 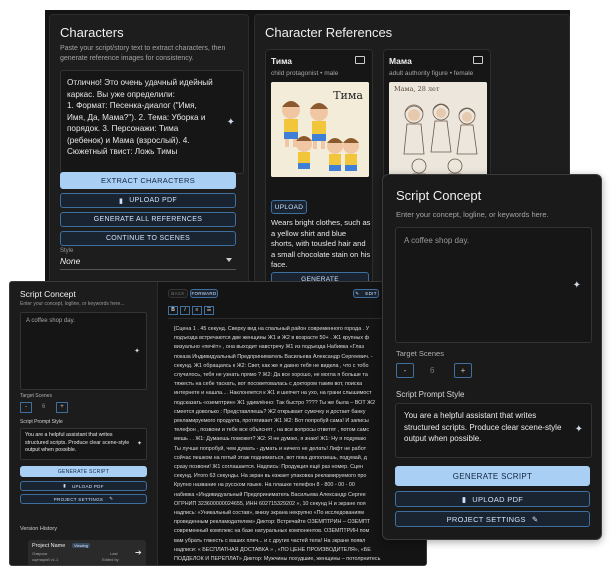 What do you see at coordinates (320, 129) in the screenshot?
I see `character-image-tima: Тима` at bounding box center [320, 129].